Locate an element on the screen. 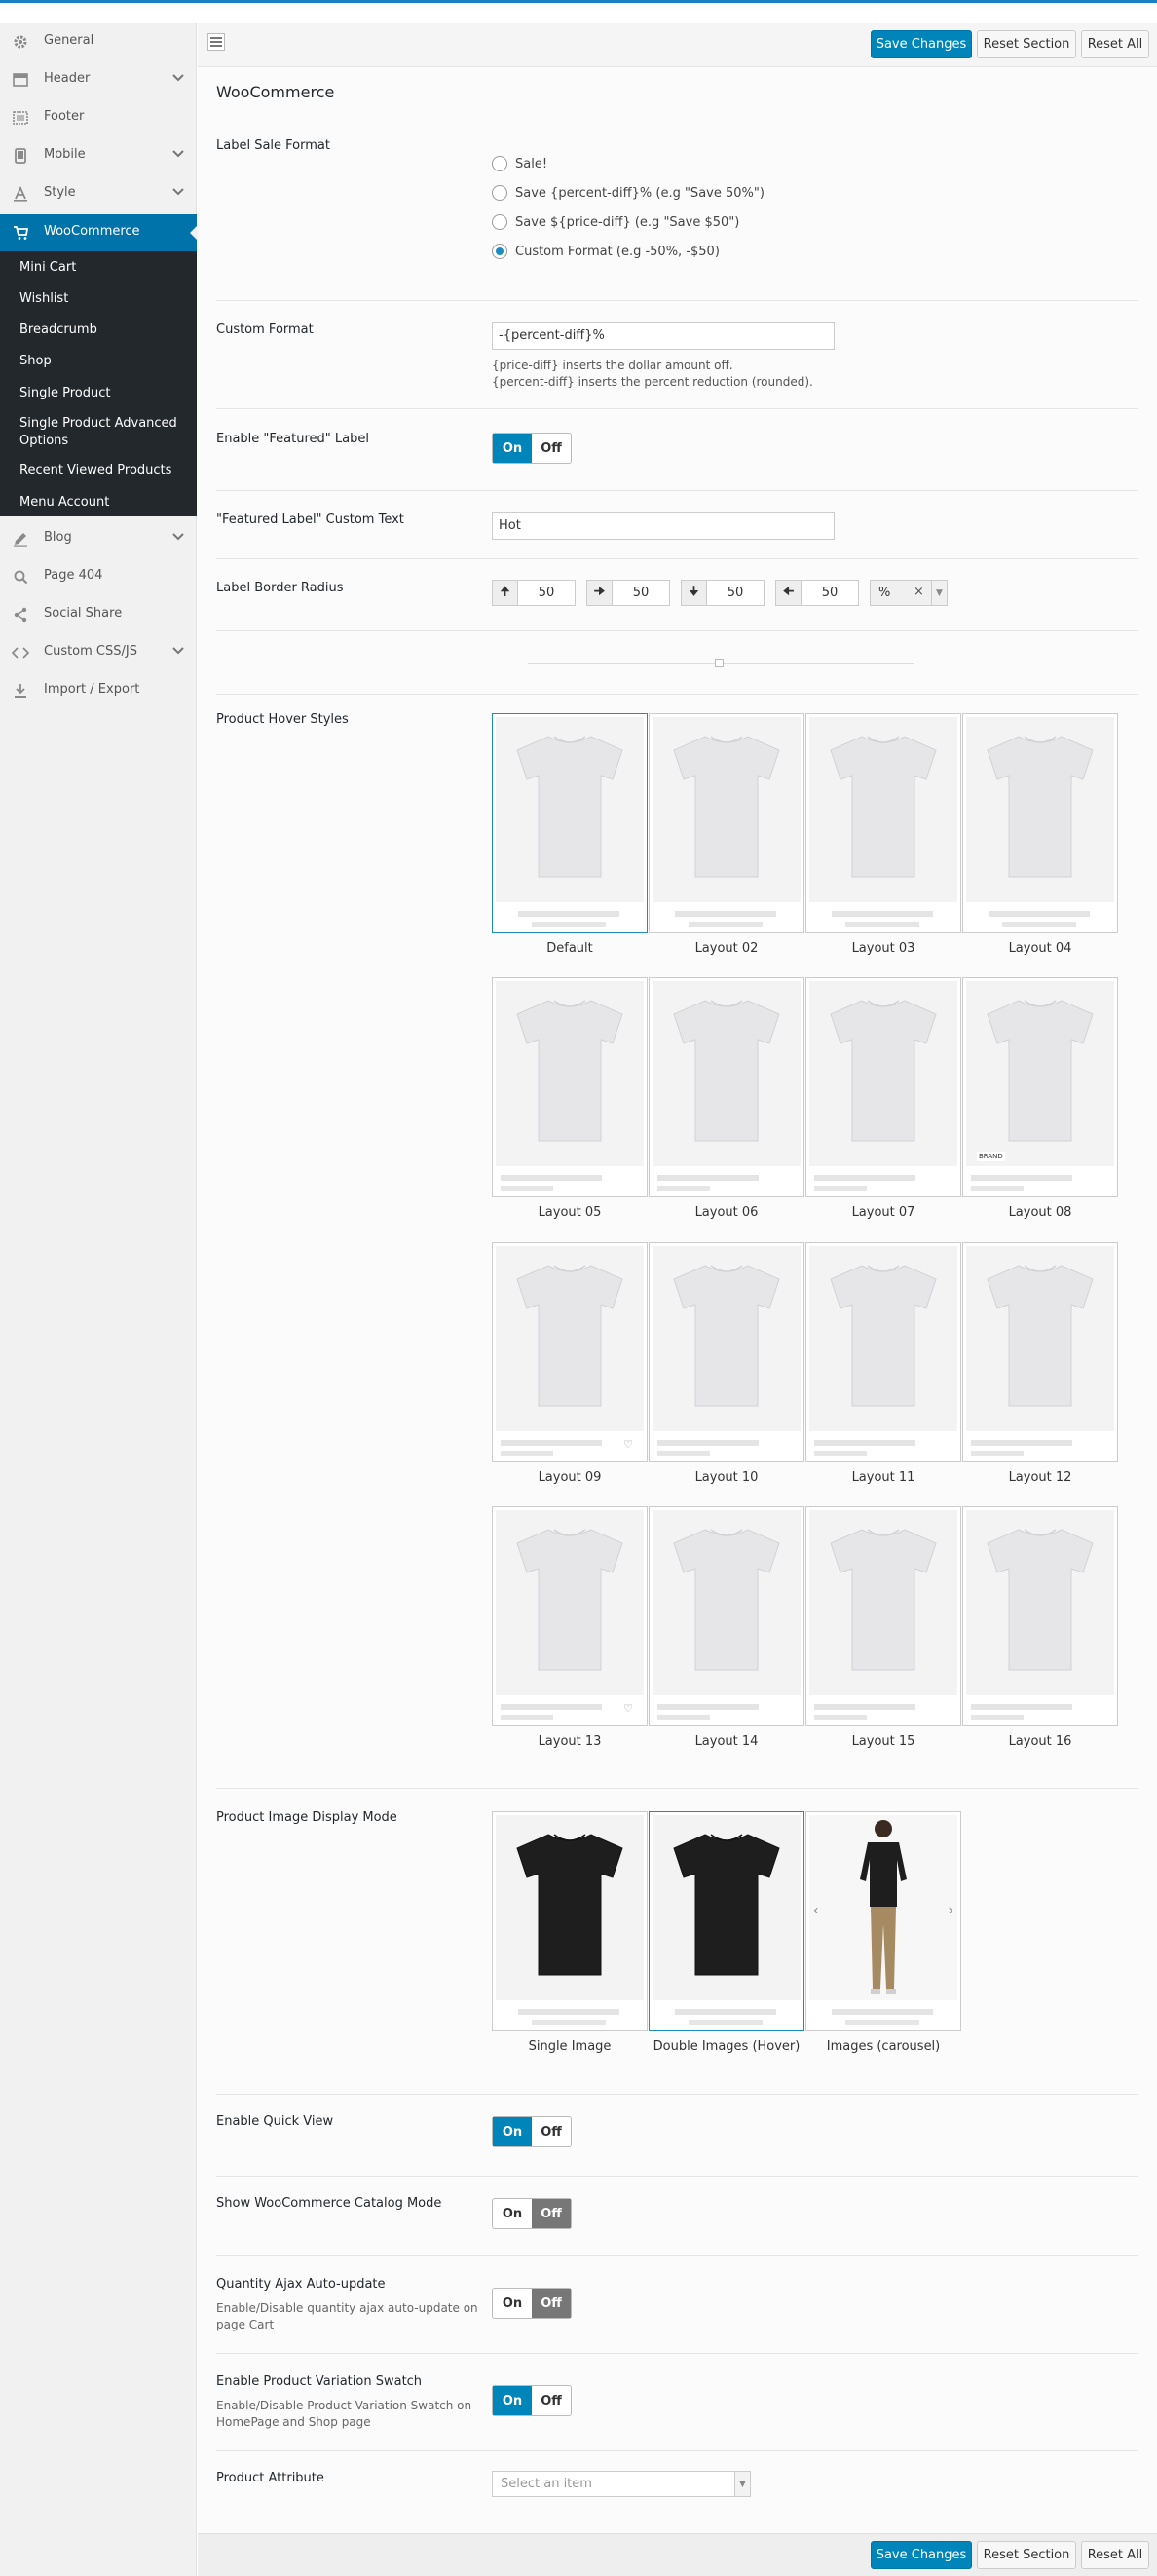 Image resolution: width=1157 pixels, height=2576 pixels. sale-format-option-custom: Custom Format (e.g -50%, -$50) is located at coordinates (606, 251).